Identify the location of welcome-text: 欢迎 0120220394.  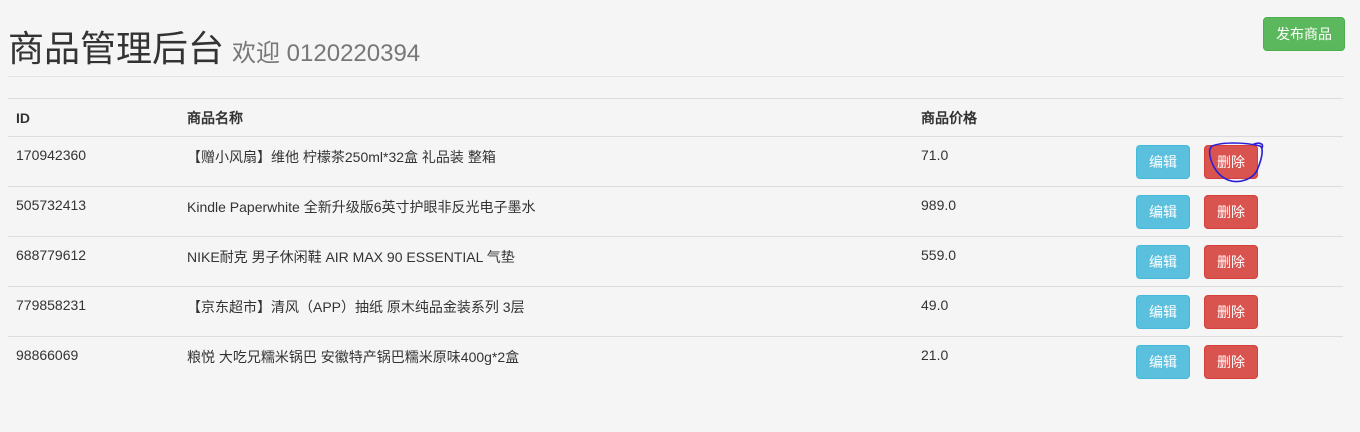
(326, 53).